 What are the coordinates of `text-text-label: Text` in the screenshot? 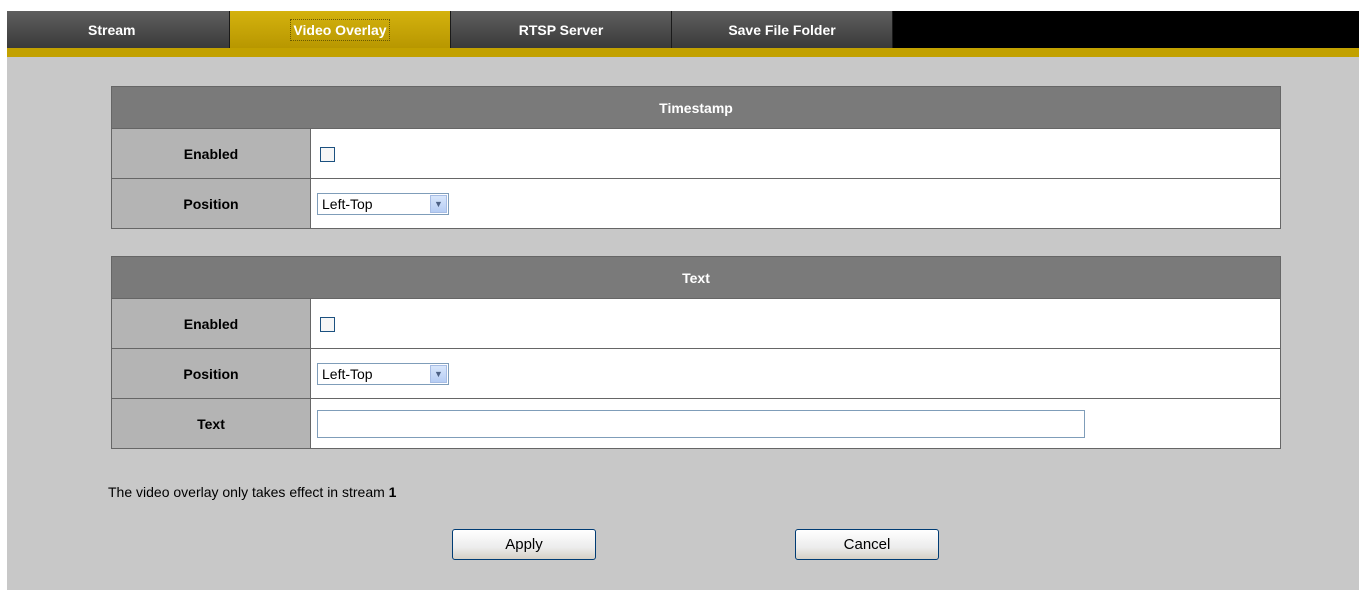 It's located at (211, 423).